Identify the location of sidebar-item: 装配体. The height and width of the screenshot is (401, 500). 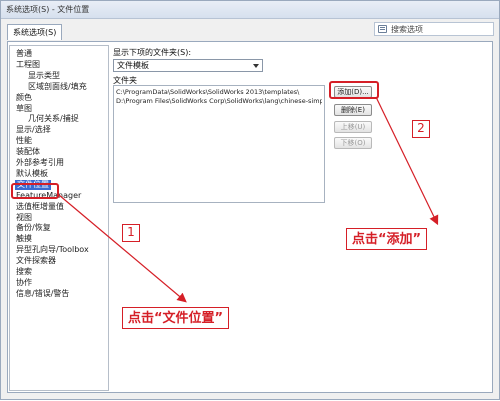
(28, 152).